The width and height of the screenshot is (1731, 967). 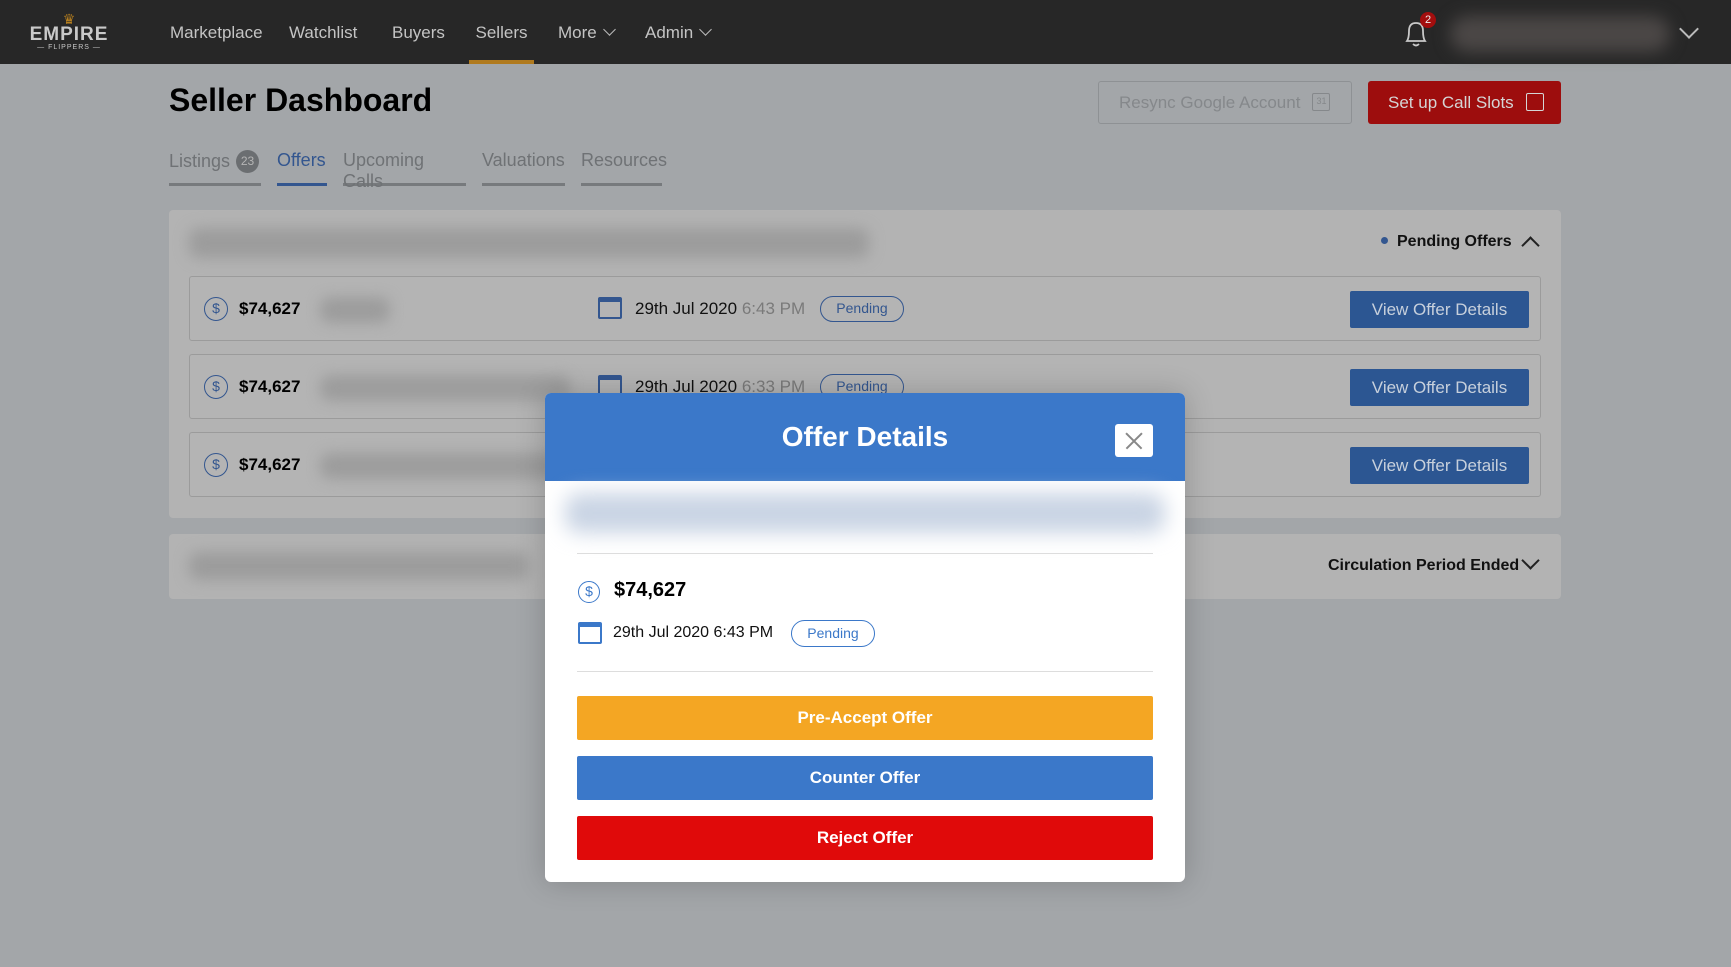 I want to click on listings-count-badge: 23, so click(x=248, y=161).